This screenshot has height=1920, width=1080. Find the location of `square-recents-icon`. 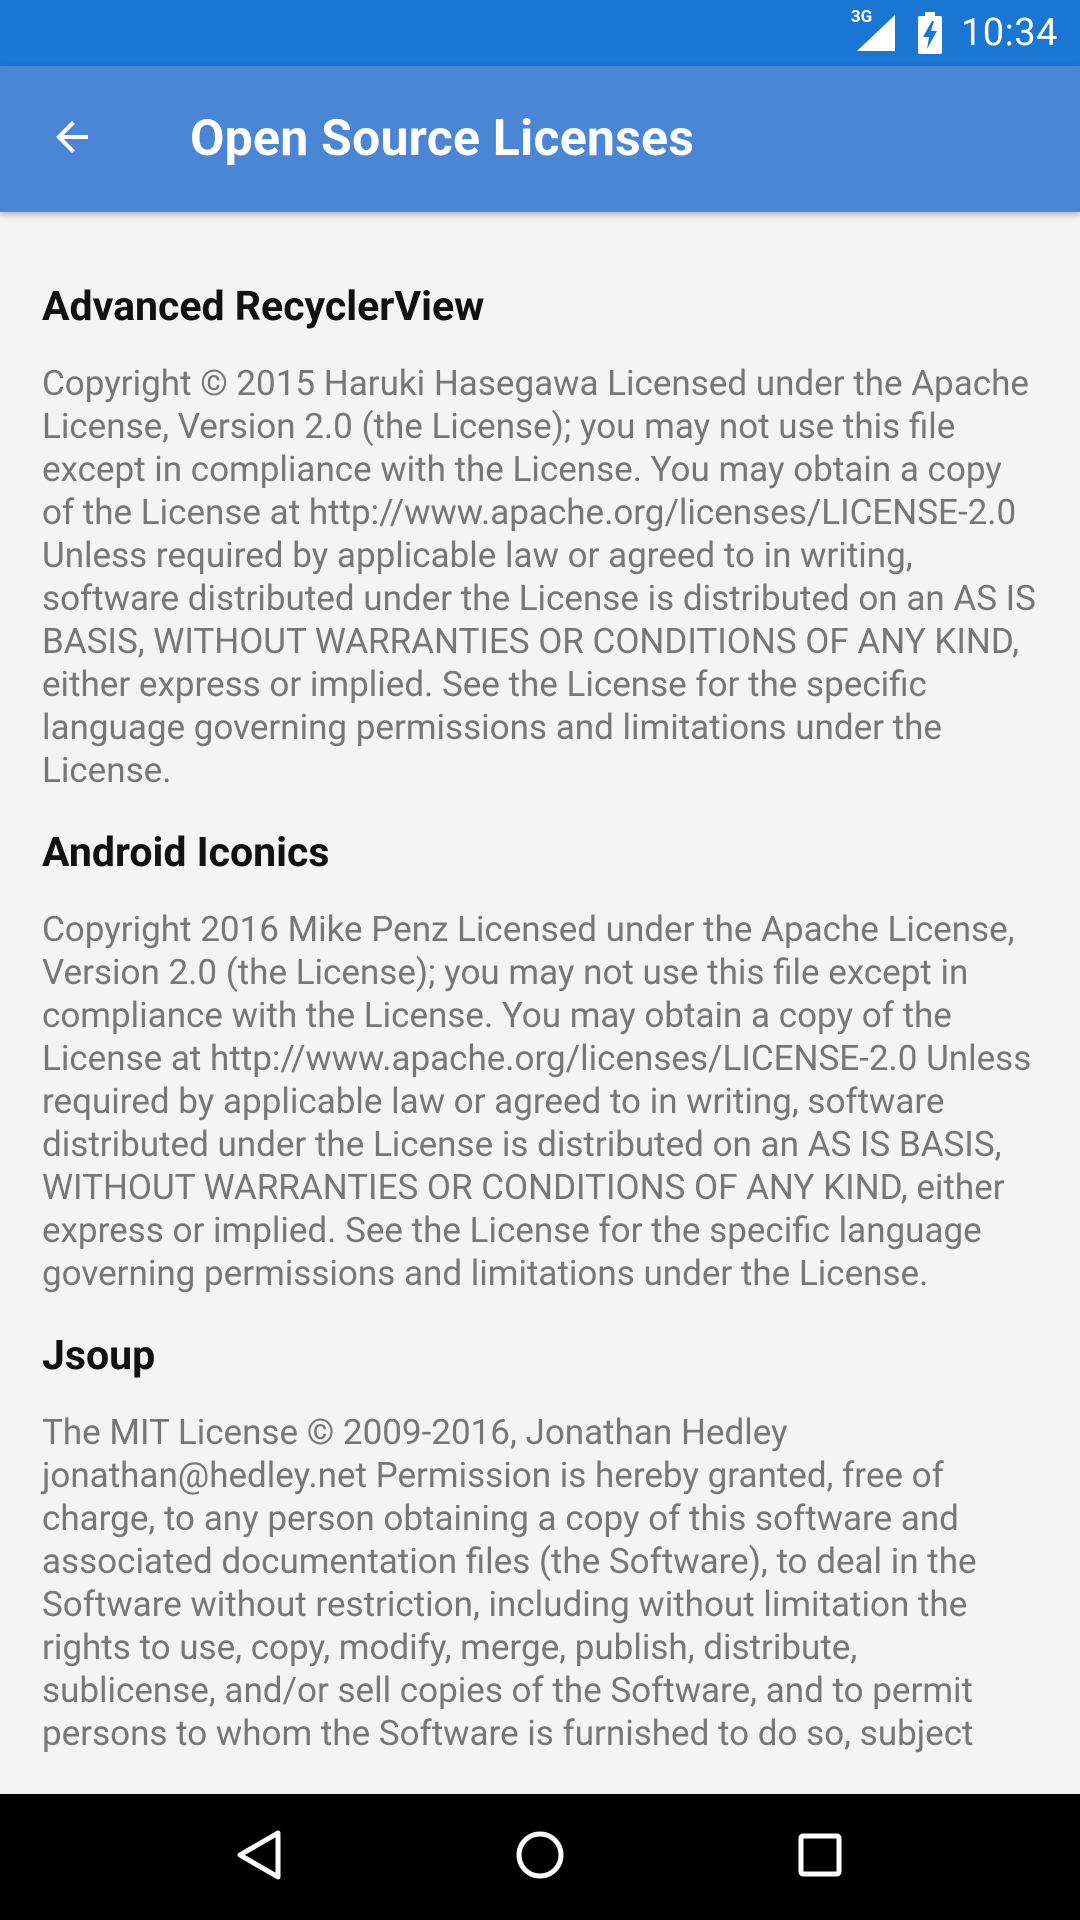

square-recents-icon is located at coordinates (820, 1857).